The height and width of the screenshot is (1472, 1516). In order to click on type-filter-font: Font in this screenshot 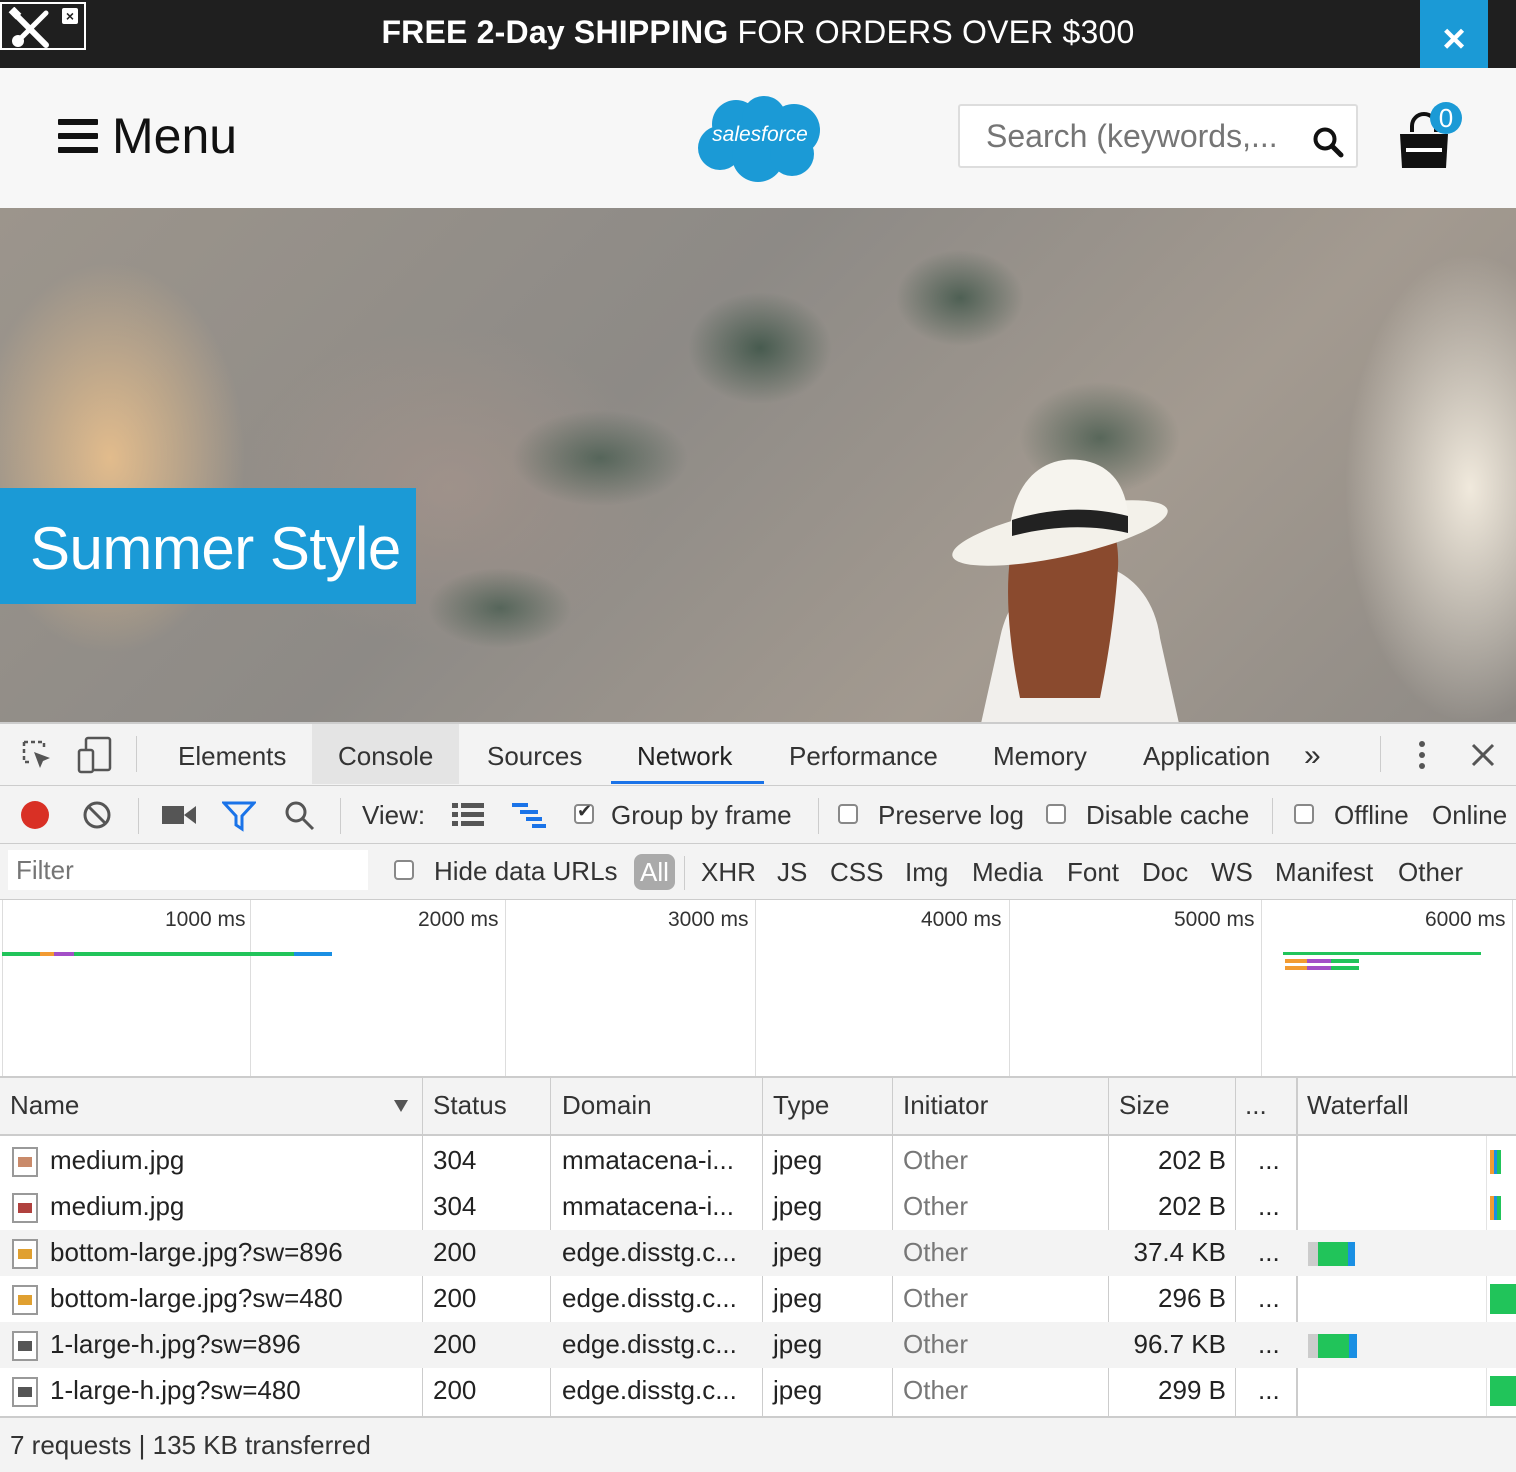, I will do `click(1093, 872)`.